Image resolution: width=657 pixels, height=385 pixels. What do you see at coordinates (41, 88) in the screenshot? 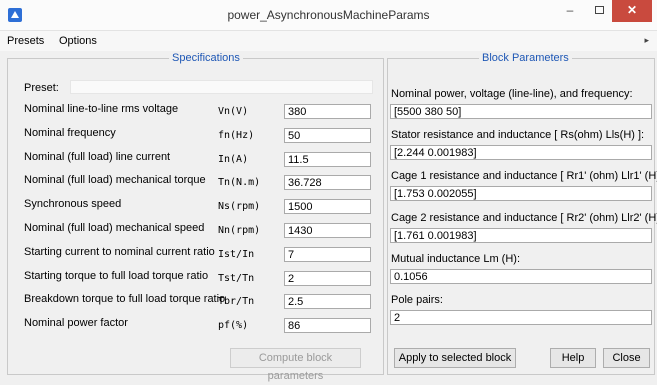
I see `preset-label: Preset:` at bounding box center [41, 88].